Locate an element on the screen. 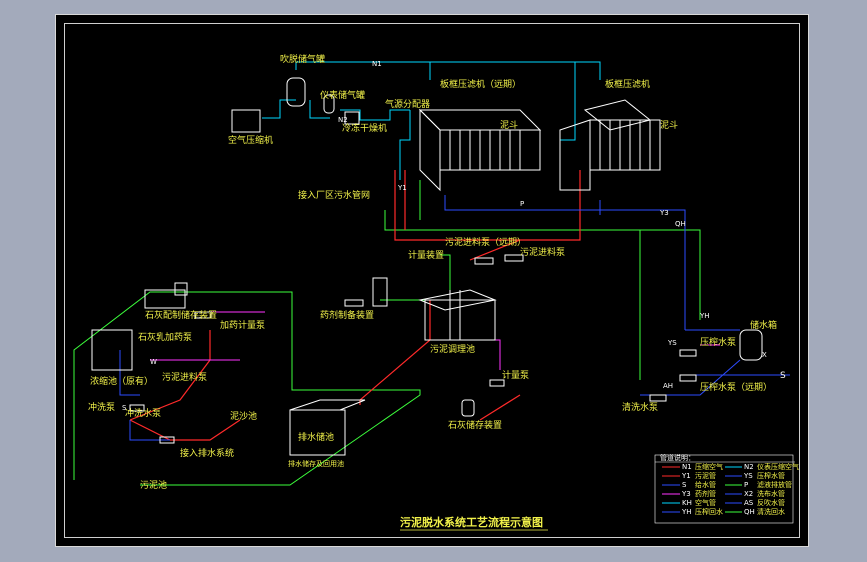 This screenshot has width=867, height=562. legend-desc: 清洗回水 is located at coordinates (771, 511).